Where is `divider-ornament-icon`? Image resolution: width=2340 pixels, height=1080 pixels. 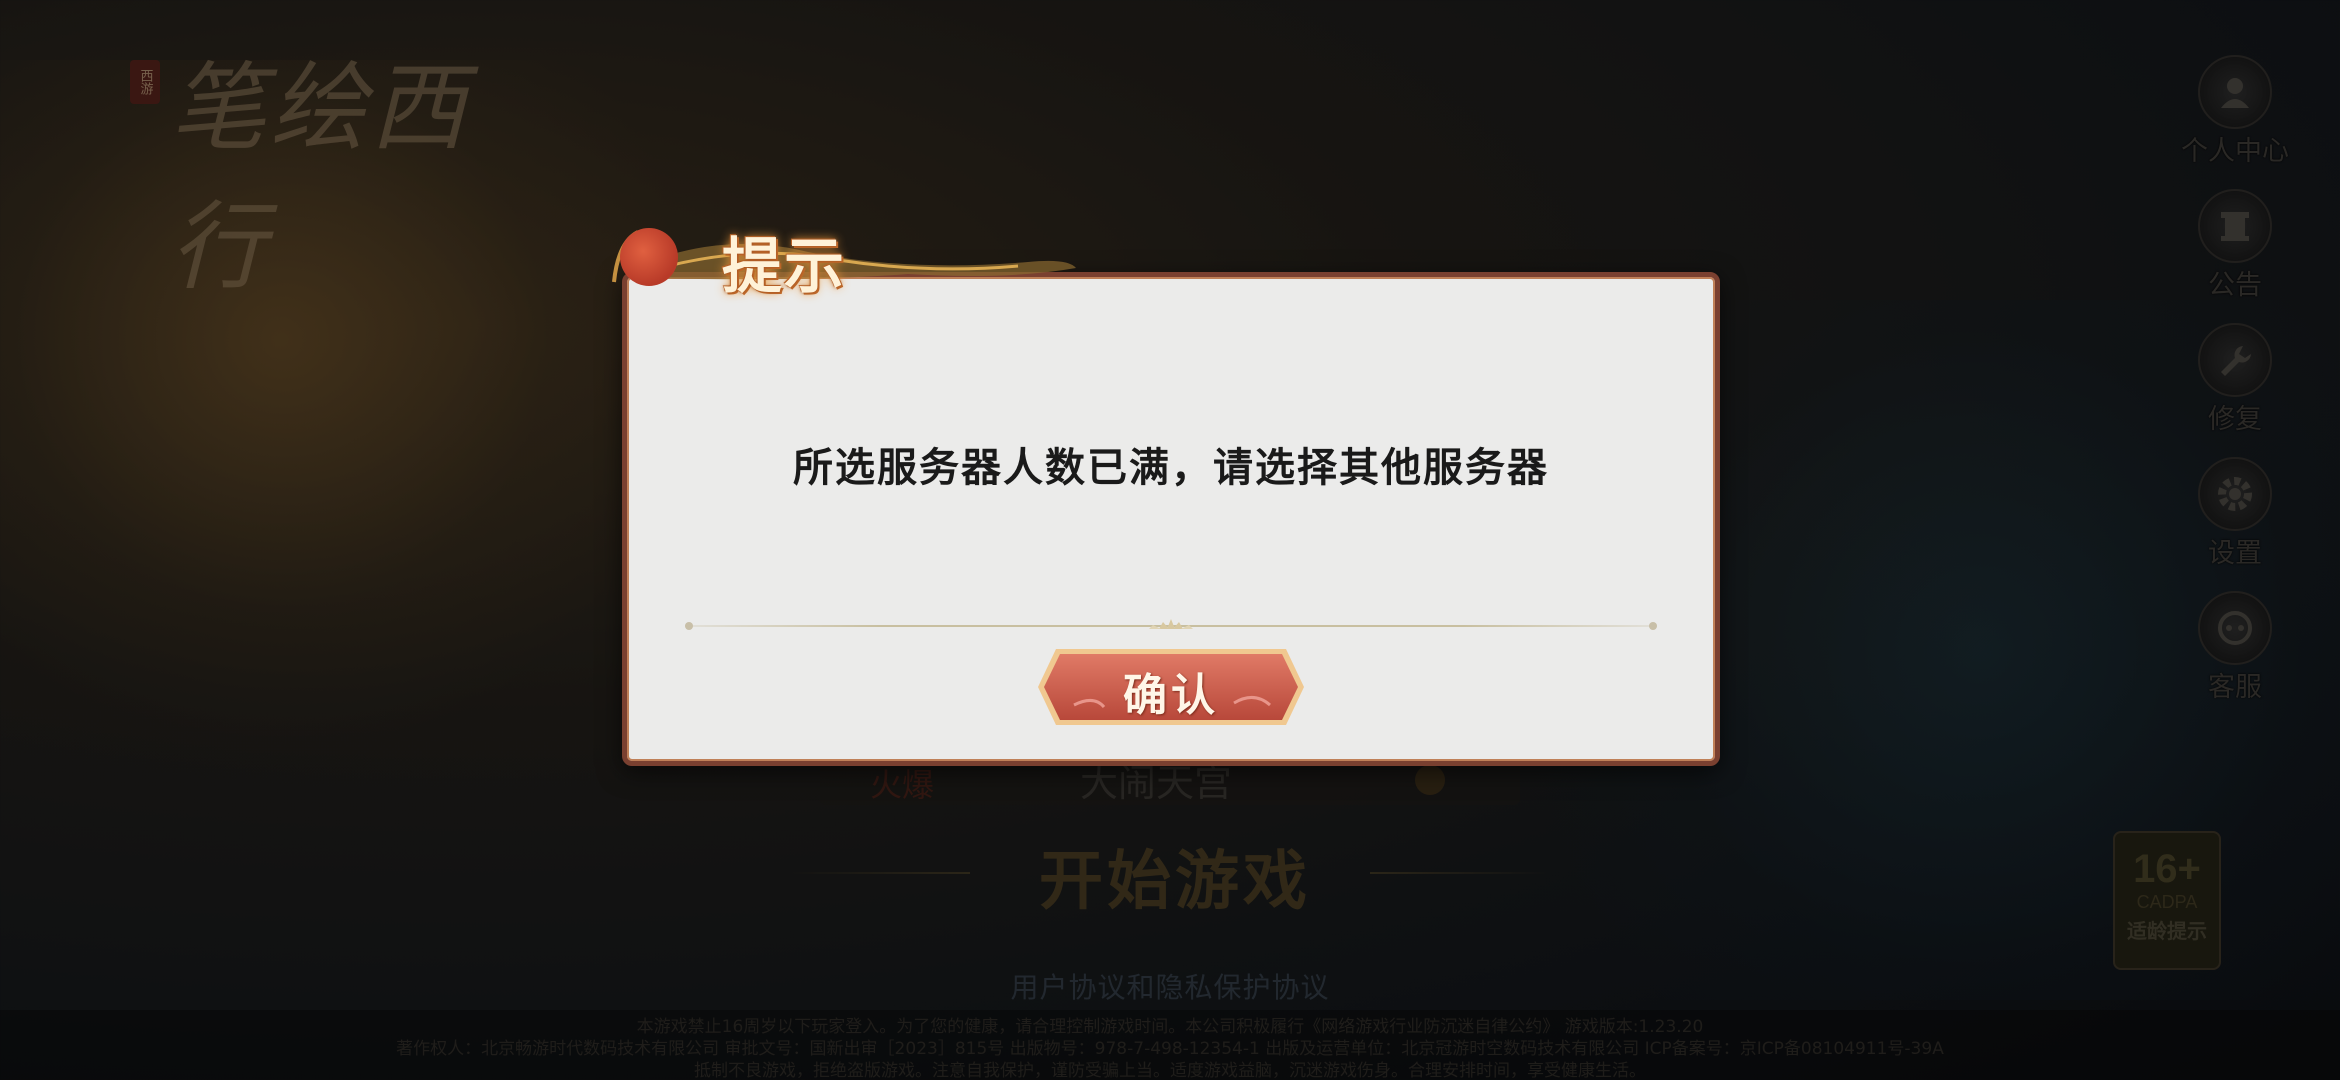 divider-ornament-icon is located at coordinates (1171, 624).